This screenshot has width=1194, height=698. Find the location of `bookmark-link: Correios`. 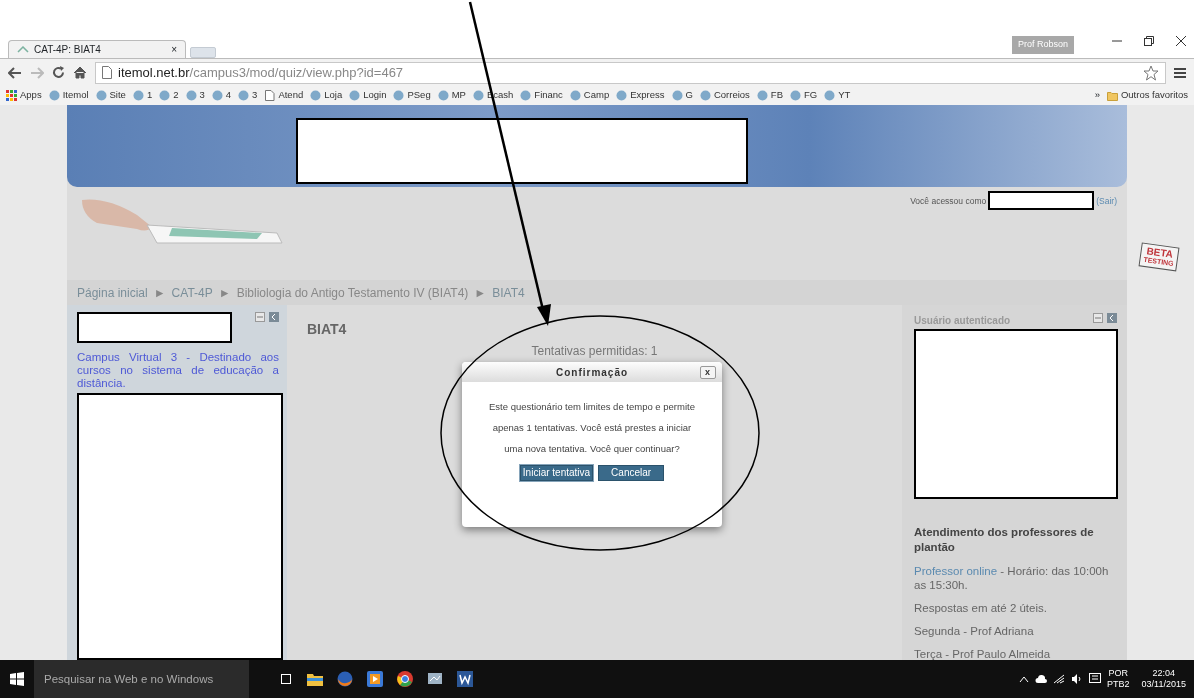

bookmark-link: Correios is located at coordinates (724, 95).